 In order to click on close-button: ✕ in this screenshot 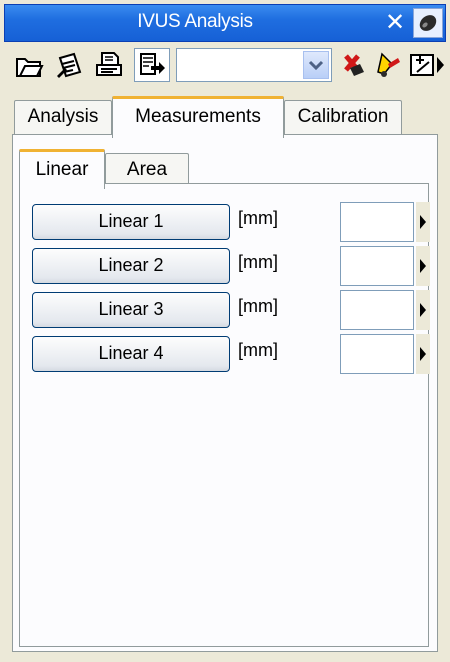, I will do `click(395, 23)`.